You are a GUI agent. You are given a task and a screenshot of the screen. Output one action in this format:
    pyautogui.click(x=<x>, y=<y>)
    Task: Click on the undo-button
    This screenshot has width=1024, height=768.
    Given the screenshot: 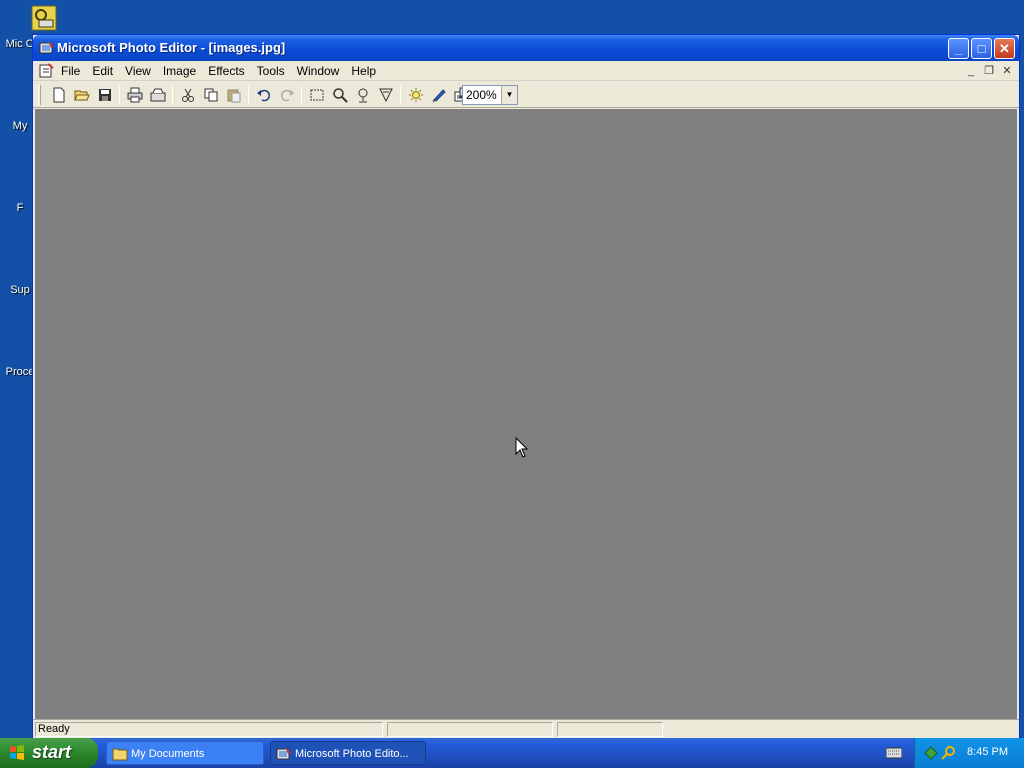 What is the action you would take?
    pyautogui.click(x=263, y=95)
    